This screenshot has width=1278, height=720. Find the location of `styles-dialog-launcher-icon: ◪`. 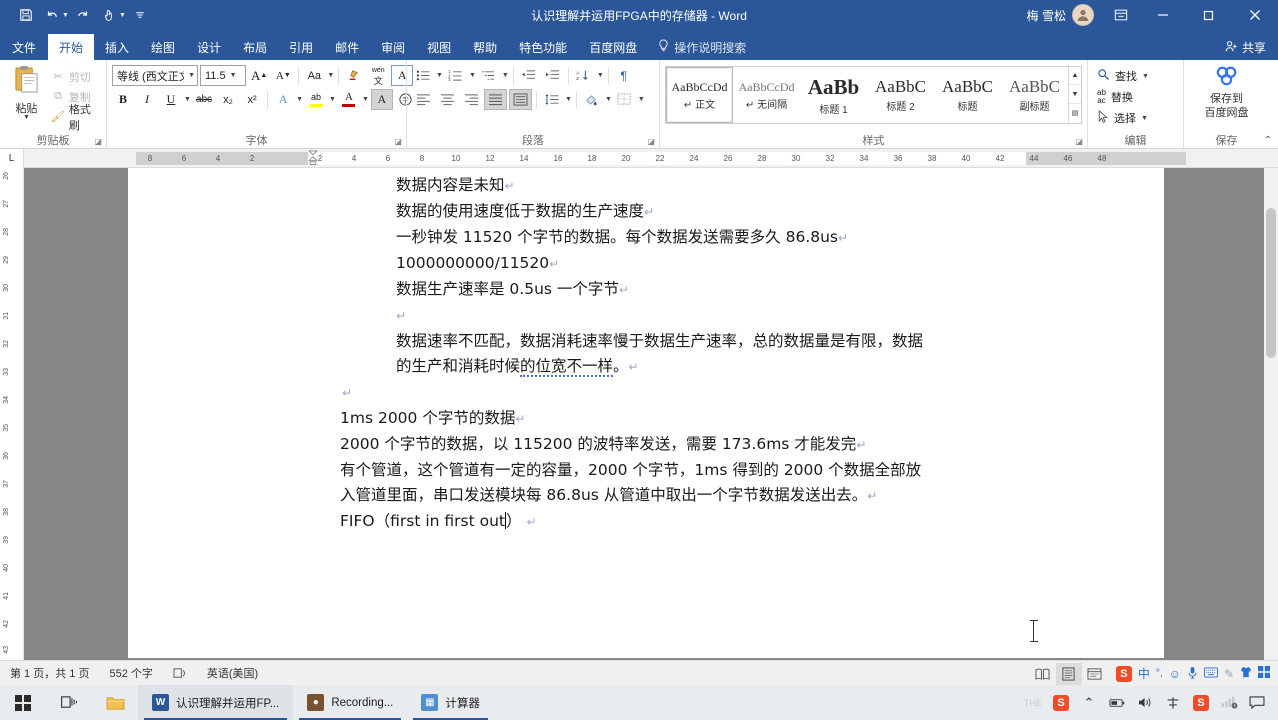

styles-dialog-launcher-icon: ◪ is located at coordinates (1079, 141).